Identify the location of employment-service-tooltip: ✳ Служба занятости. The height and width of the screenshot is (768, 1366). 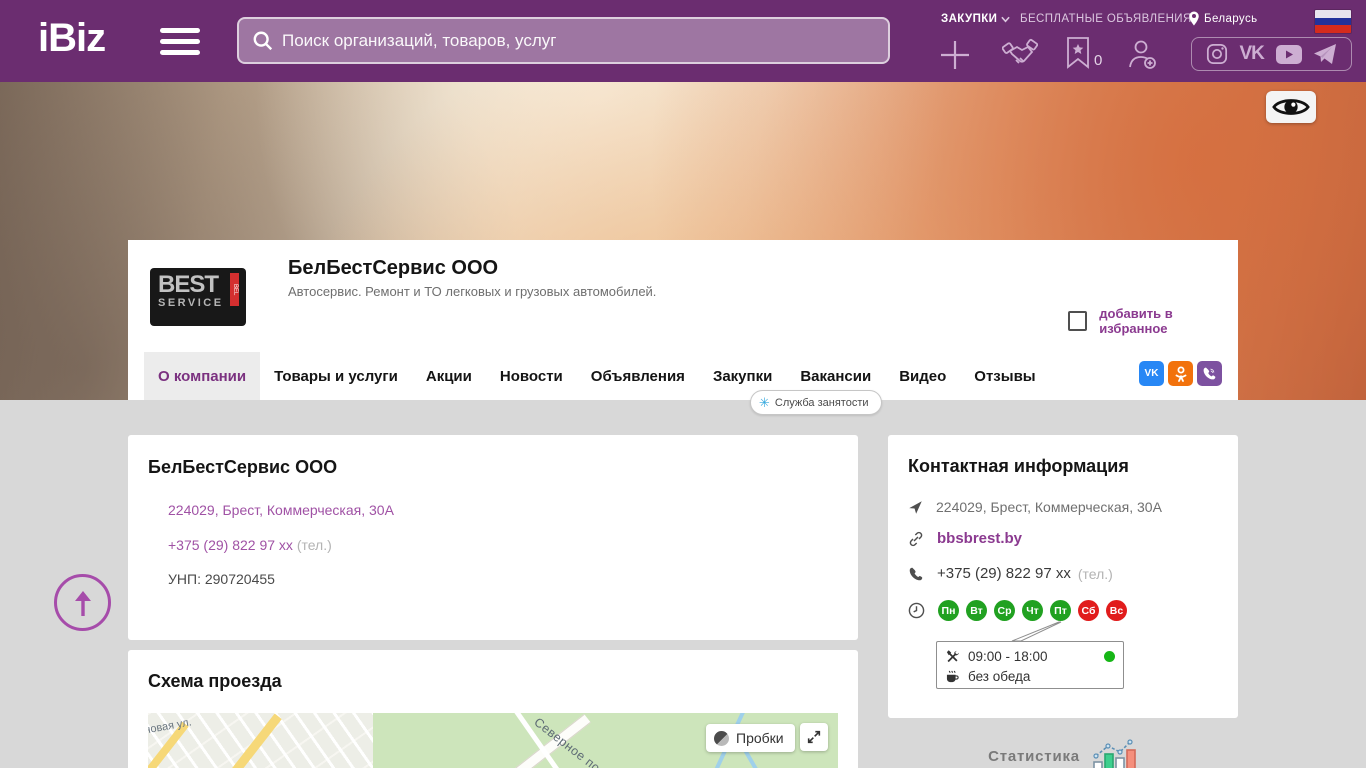
(816, 402).